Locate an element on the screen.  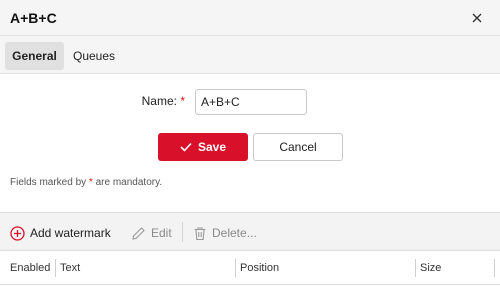
mandatory-note-star: * is located at coordinates (90, 182).